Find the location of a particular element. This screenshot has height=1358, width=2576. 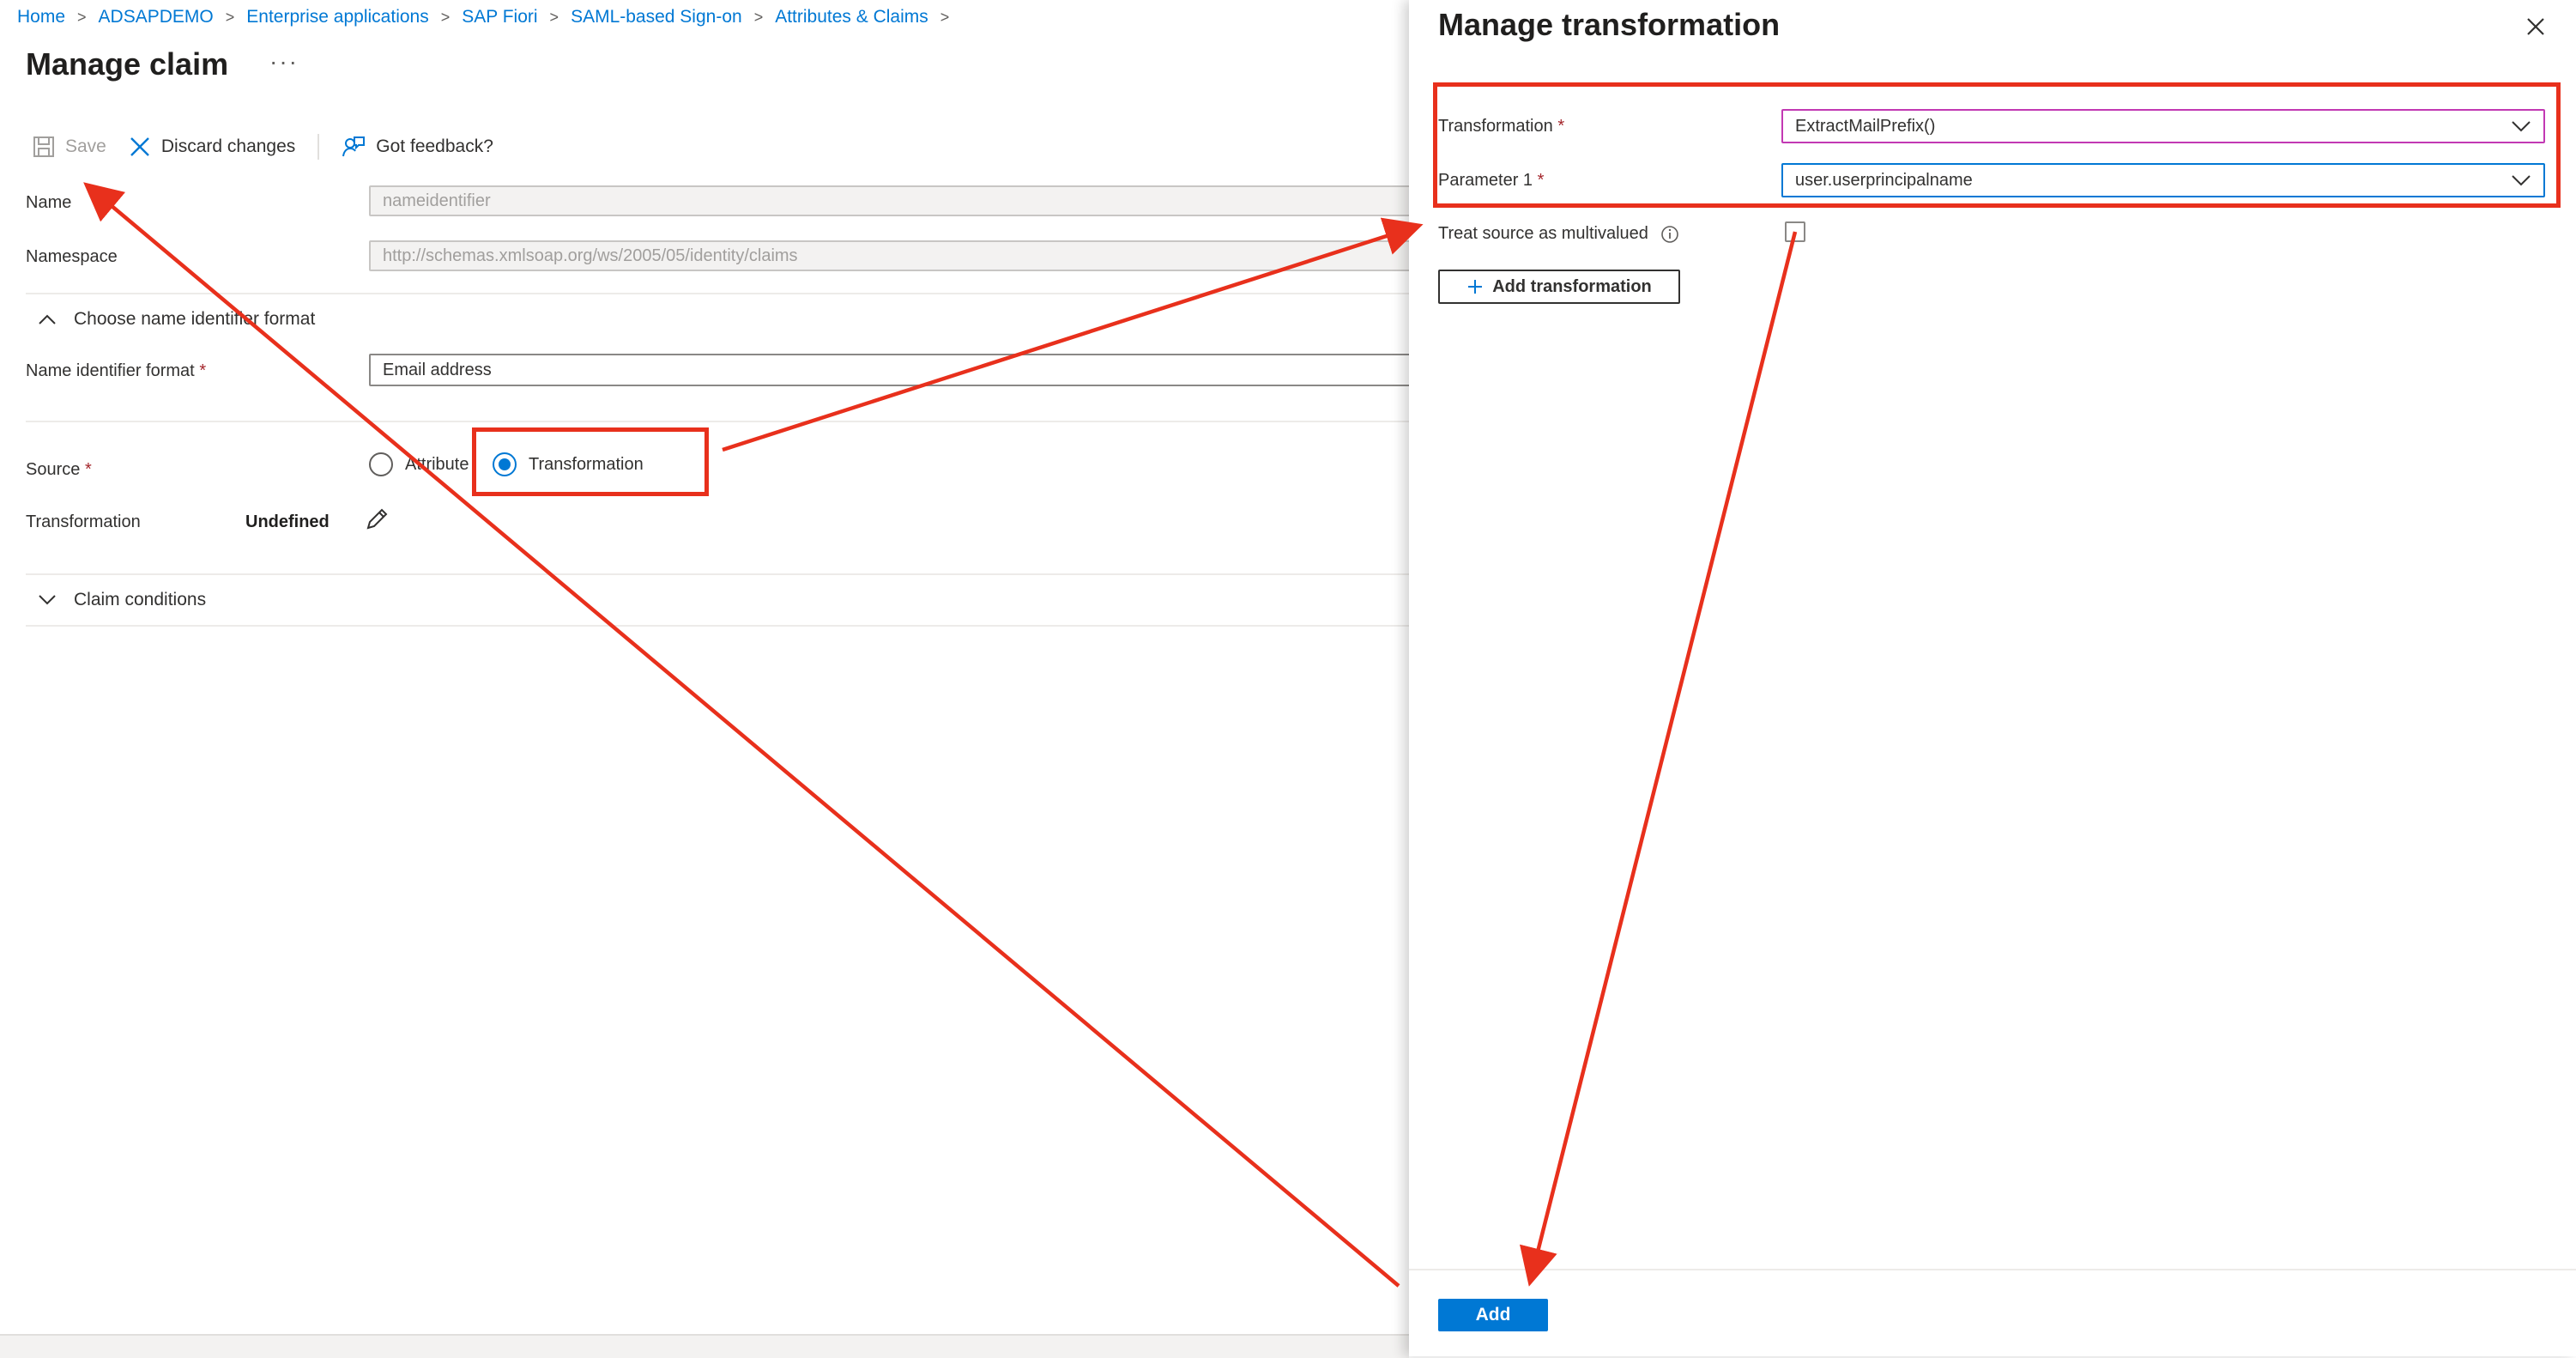

breadcrumb-attributes-claims: Attributes & Claims is located at coordinates (851, 17).